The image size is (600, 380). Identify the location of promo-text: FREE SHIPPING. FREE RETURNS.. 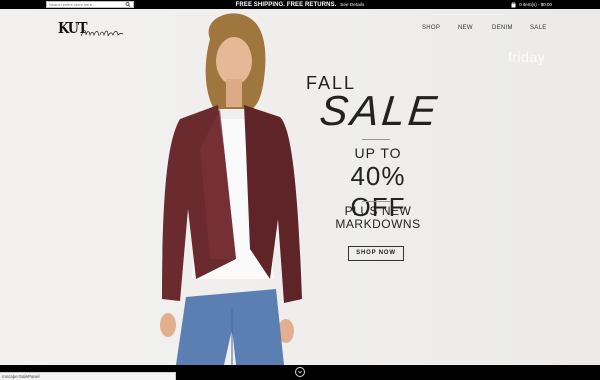
(286, 5).